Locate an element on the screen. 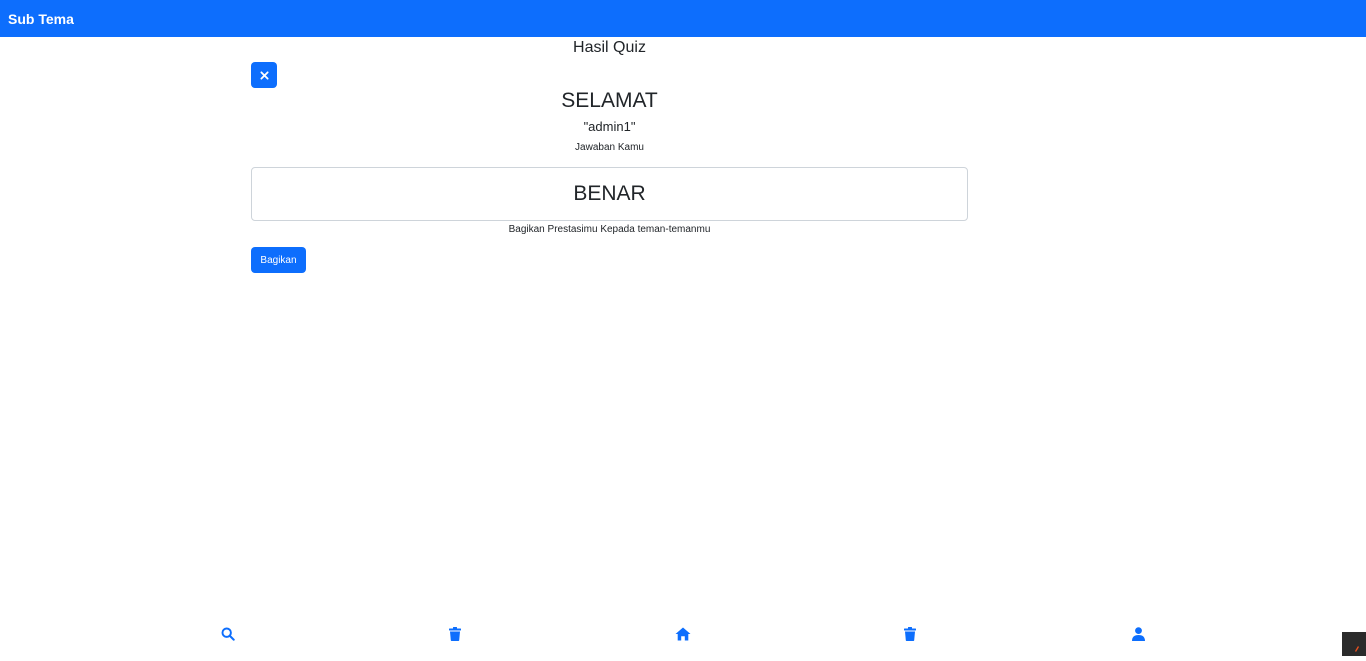  top-navbar: Sub Tema is located at coordinates (683, 18).